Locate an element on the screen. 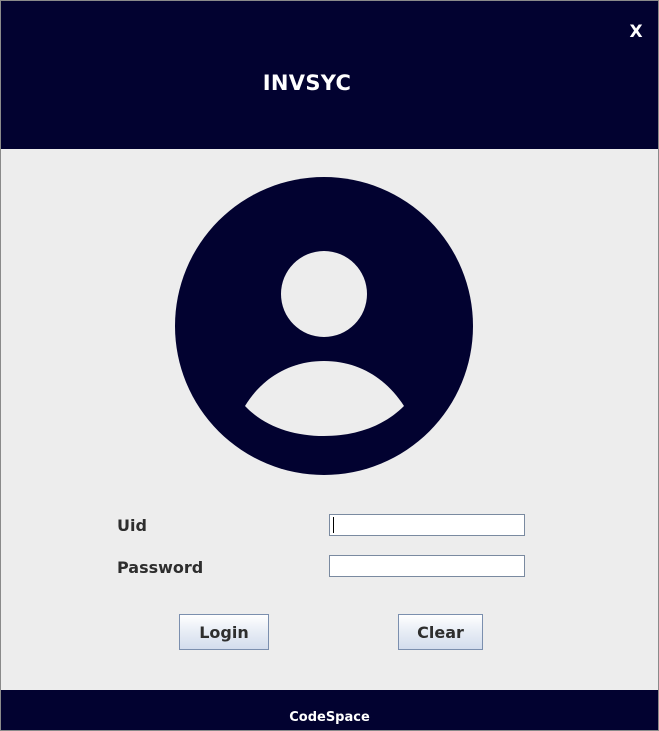 Image resolution: width=659 pixels, height=731 pixels. app-title: INVSYC is located at coordinates (307, 83).